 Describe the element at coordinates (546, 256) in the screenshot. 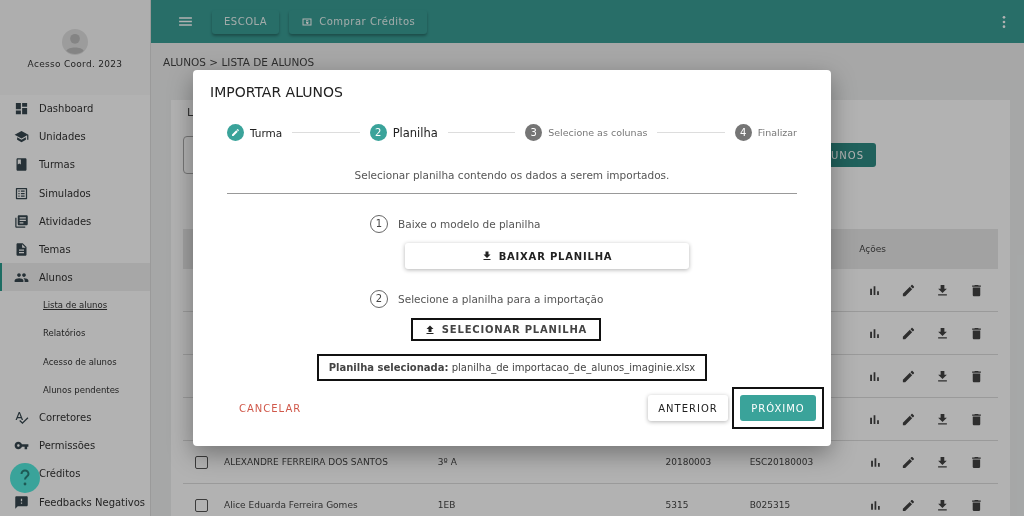

I see `file-button: BAIXAR PLANILHA` at that location.